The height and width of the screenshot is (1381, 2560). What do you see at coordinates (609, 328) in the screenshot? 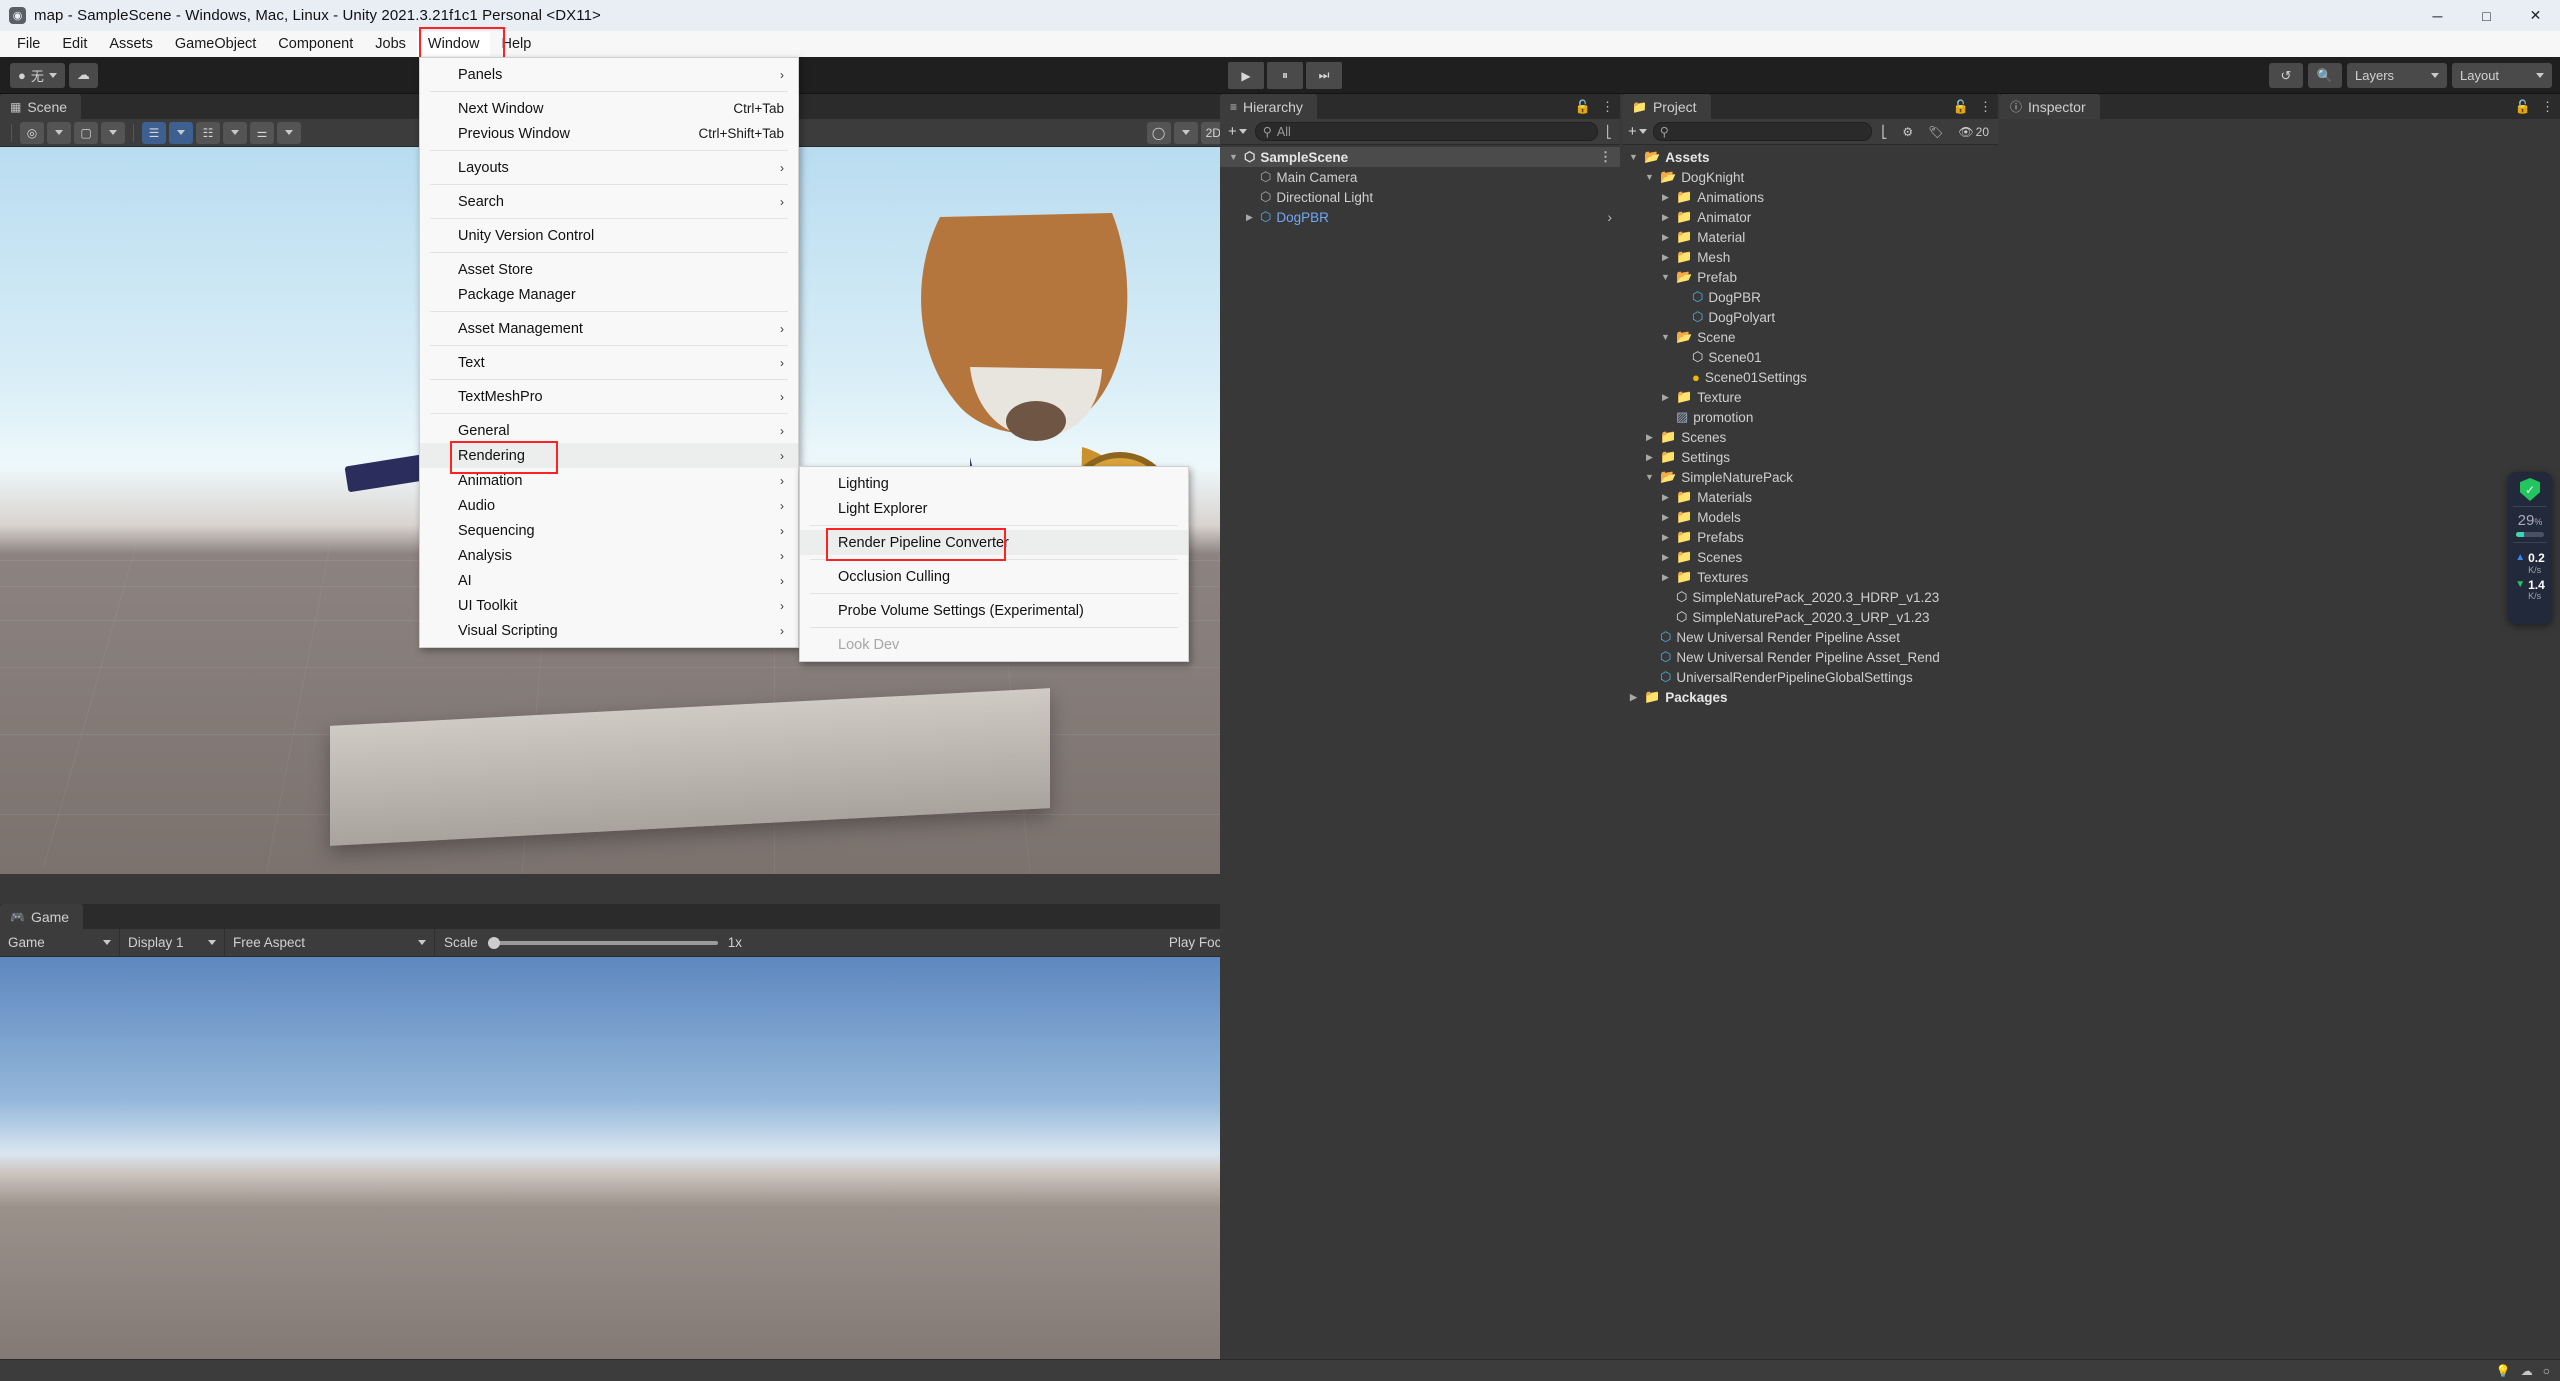
I see `window-menu-item-asset-management: Asset Management ›` at bounding box center [609, 328].